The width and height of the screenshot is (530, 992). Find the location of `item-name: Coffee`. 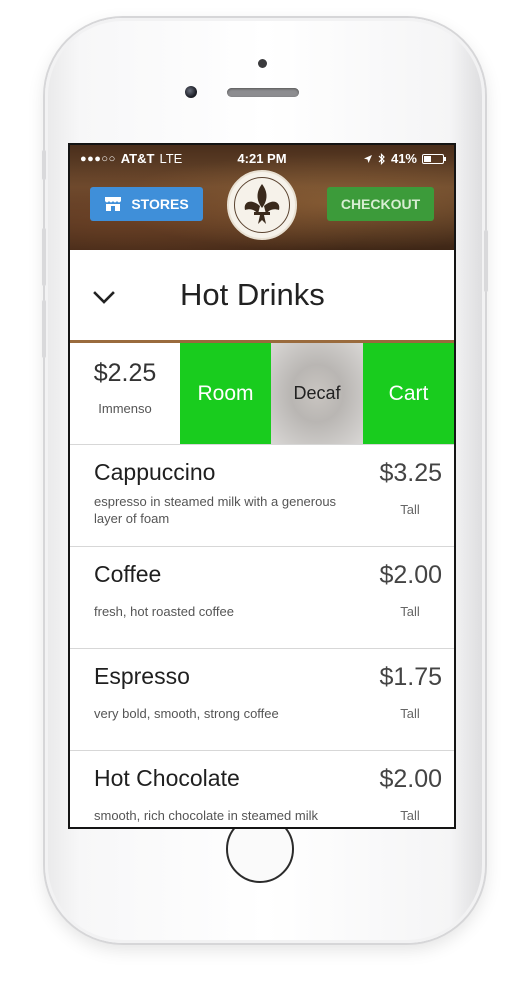

item-name: Coffee is located at coordinates (128, 574).